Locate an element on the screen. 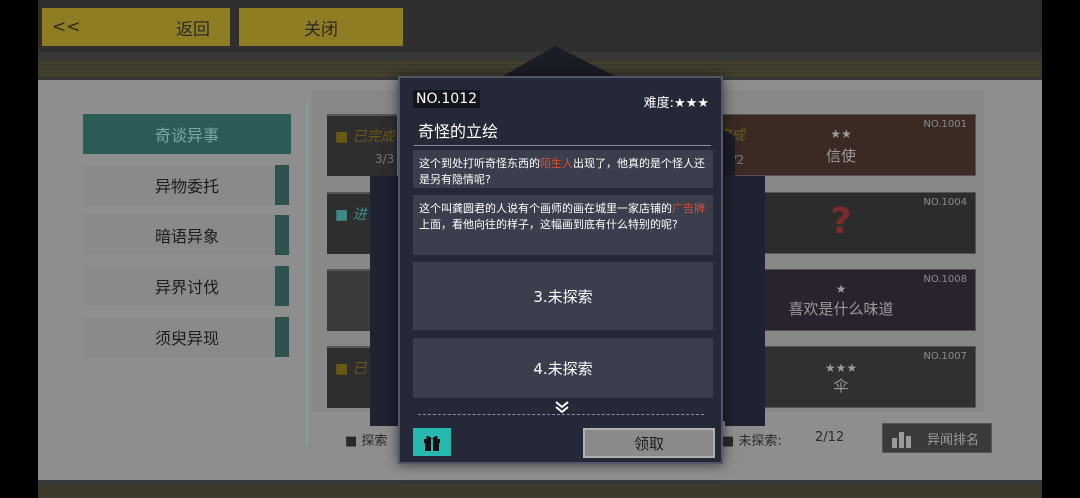 This screenshot has width=1080, height=498. category-label: 暗语异象 is located at coordinates (186, 236).